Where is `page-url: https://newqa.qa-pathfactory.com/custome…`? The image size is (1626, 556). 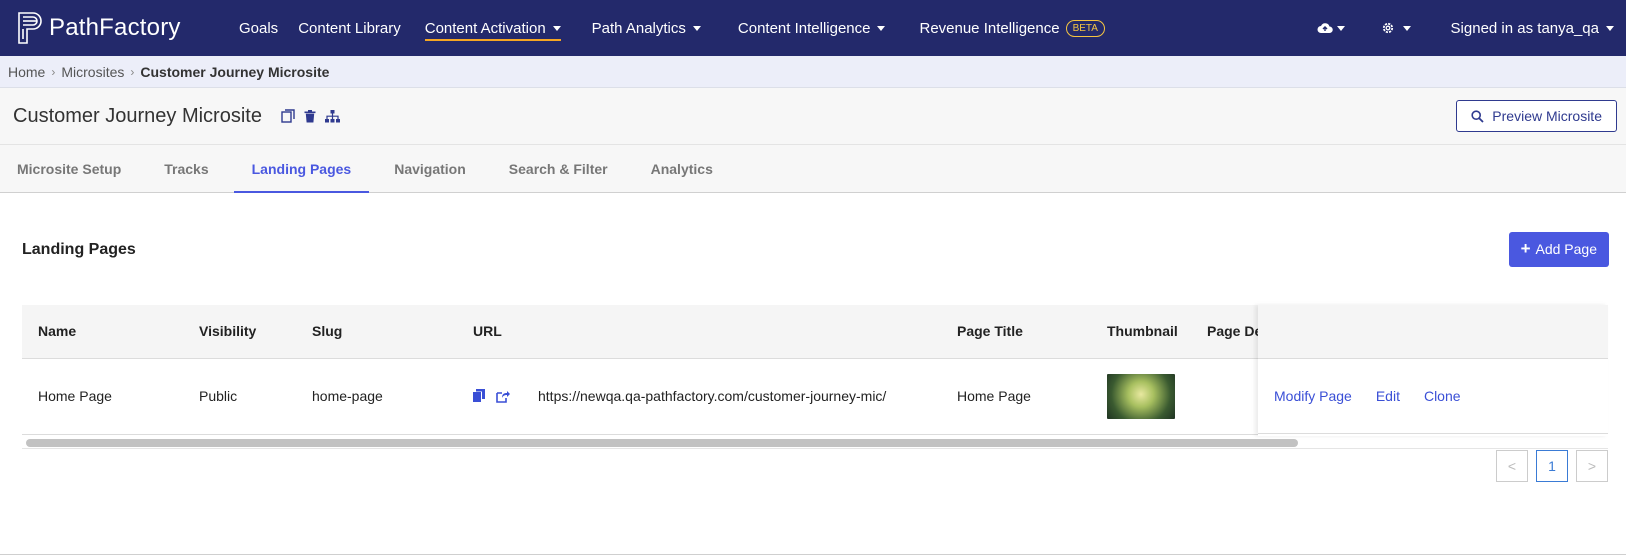 page-url: https://newqa.qa-pathfactory.com/custome… is located at coordinates (712, 396).